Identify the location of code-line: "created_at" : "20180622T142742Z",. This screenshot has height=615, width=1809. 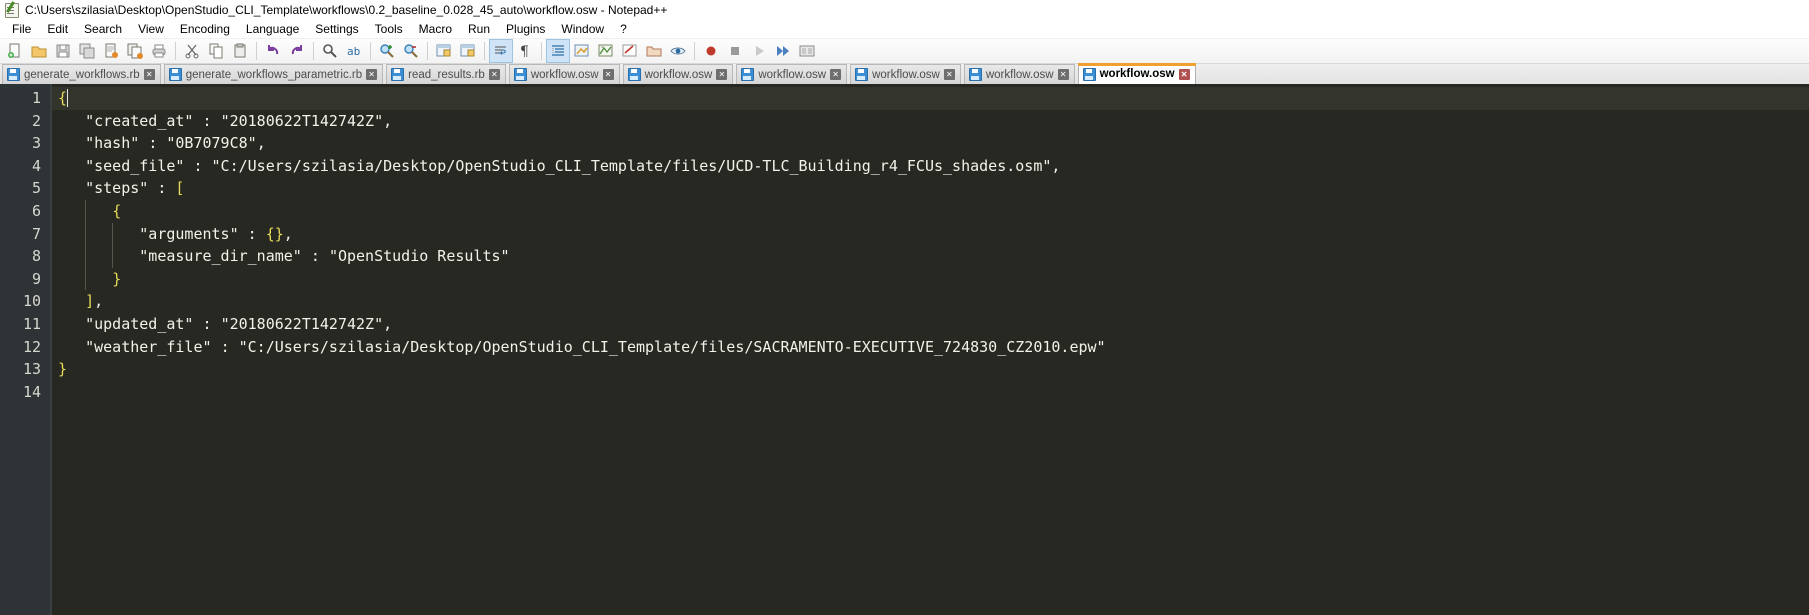
(930, 121).